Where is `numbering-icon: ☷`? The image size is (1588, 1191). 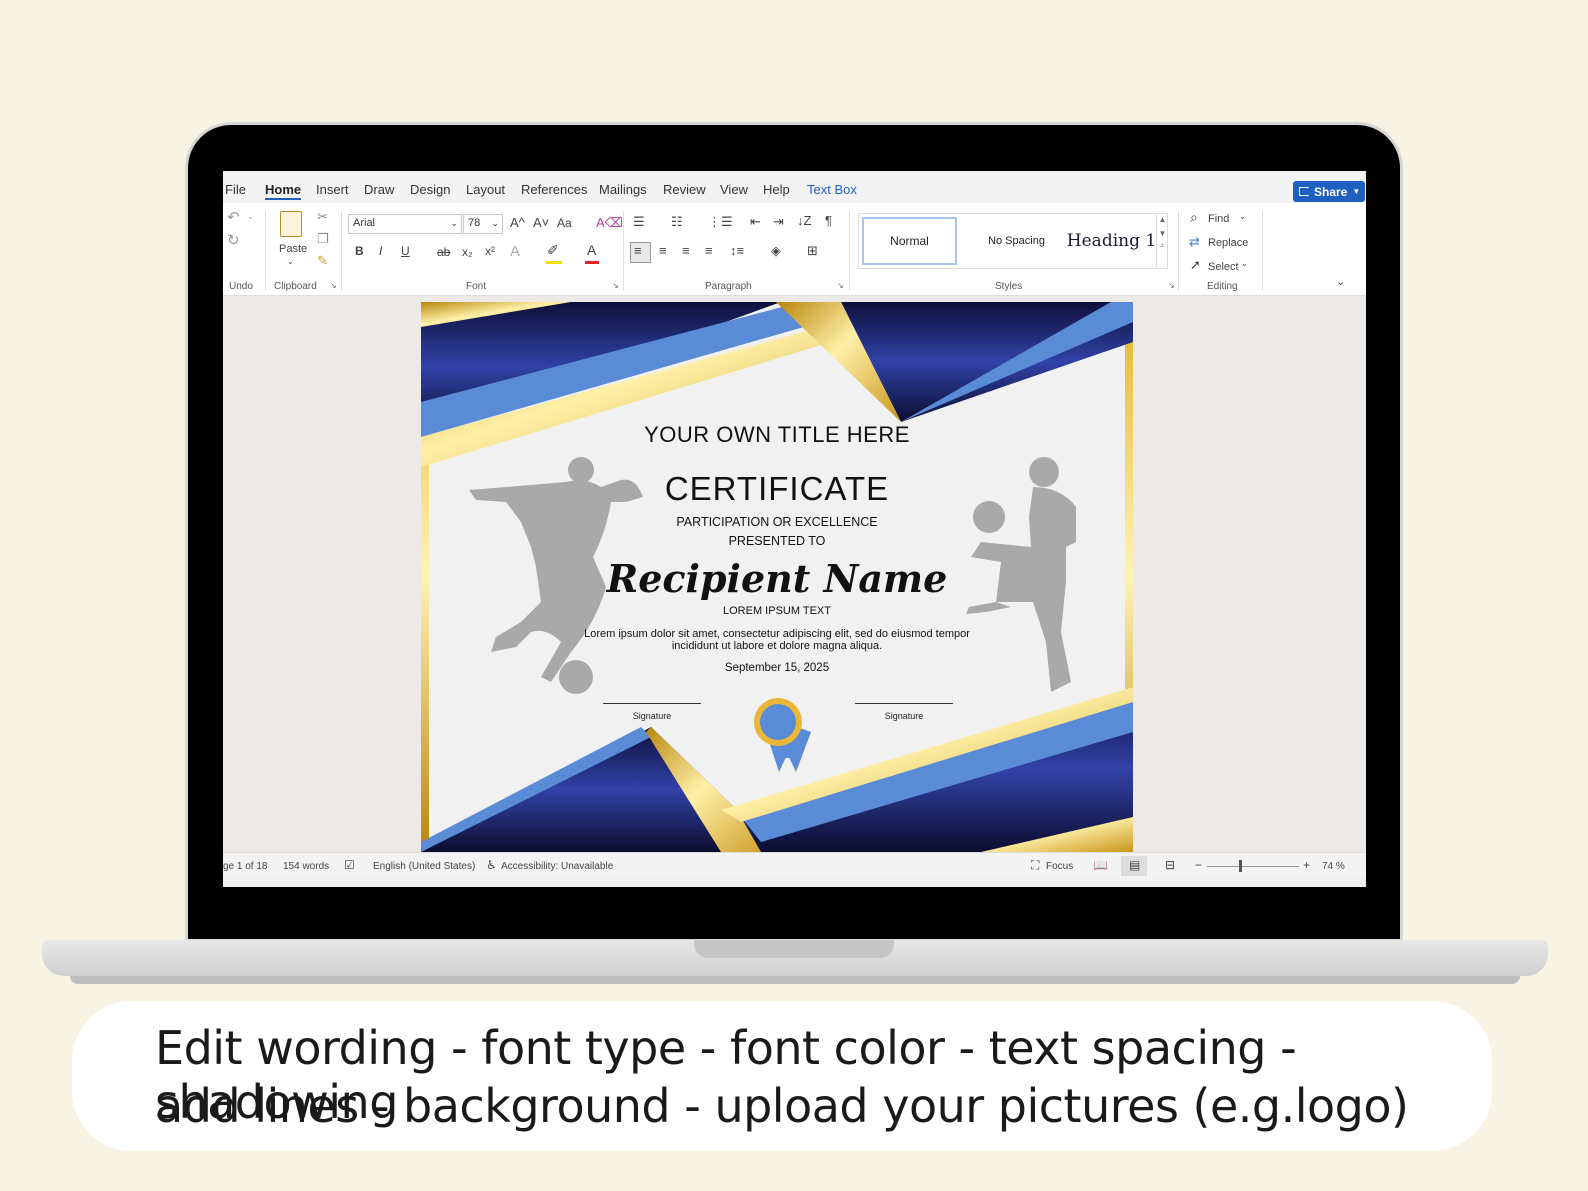
numbering-icon: ☷ is located at coordinates (677, 222).